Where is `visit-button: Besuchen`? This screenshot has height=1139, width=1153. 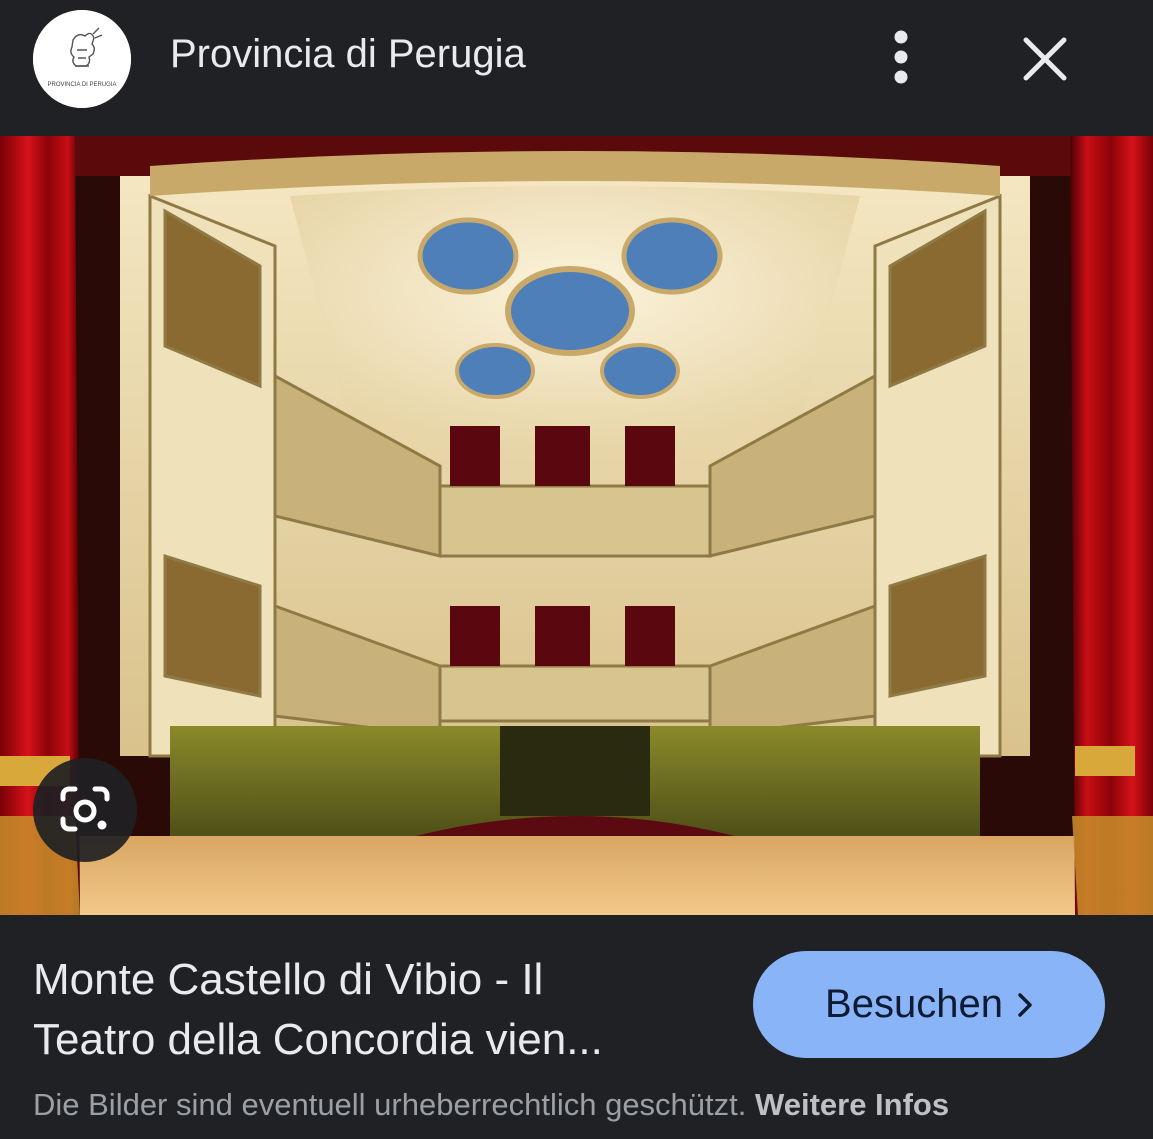
visit-button: Besuchen is located at coordinates (929, 1004).